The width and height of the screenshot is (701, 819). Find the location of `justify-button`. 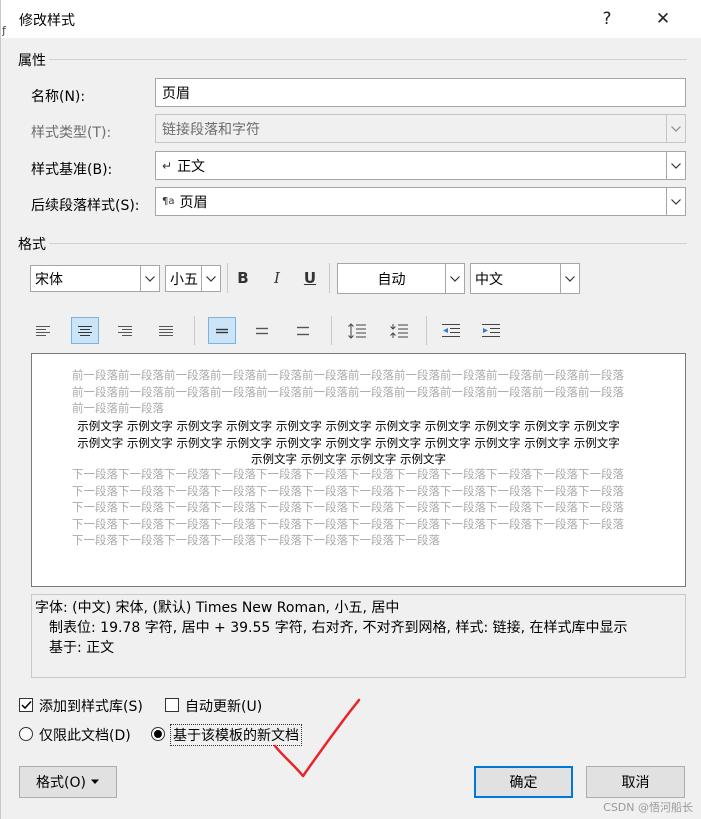

justify-button is located at coordinates (166, 330).